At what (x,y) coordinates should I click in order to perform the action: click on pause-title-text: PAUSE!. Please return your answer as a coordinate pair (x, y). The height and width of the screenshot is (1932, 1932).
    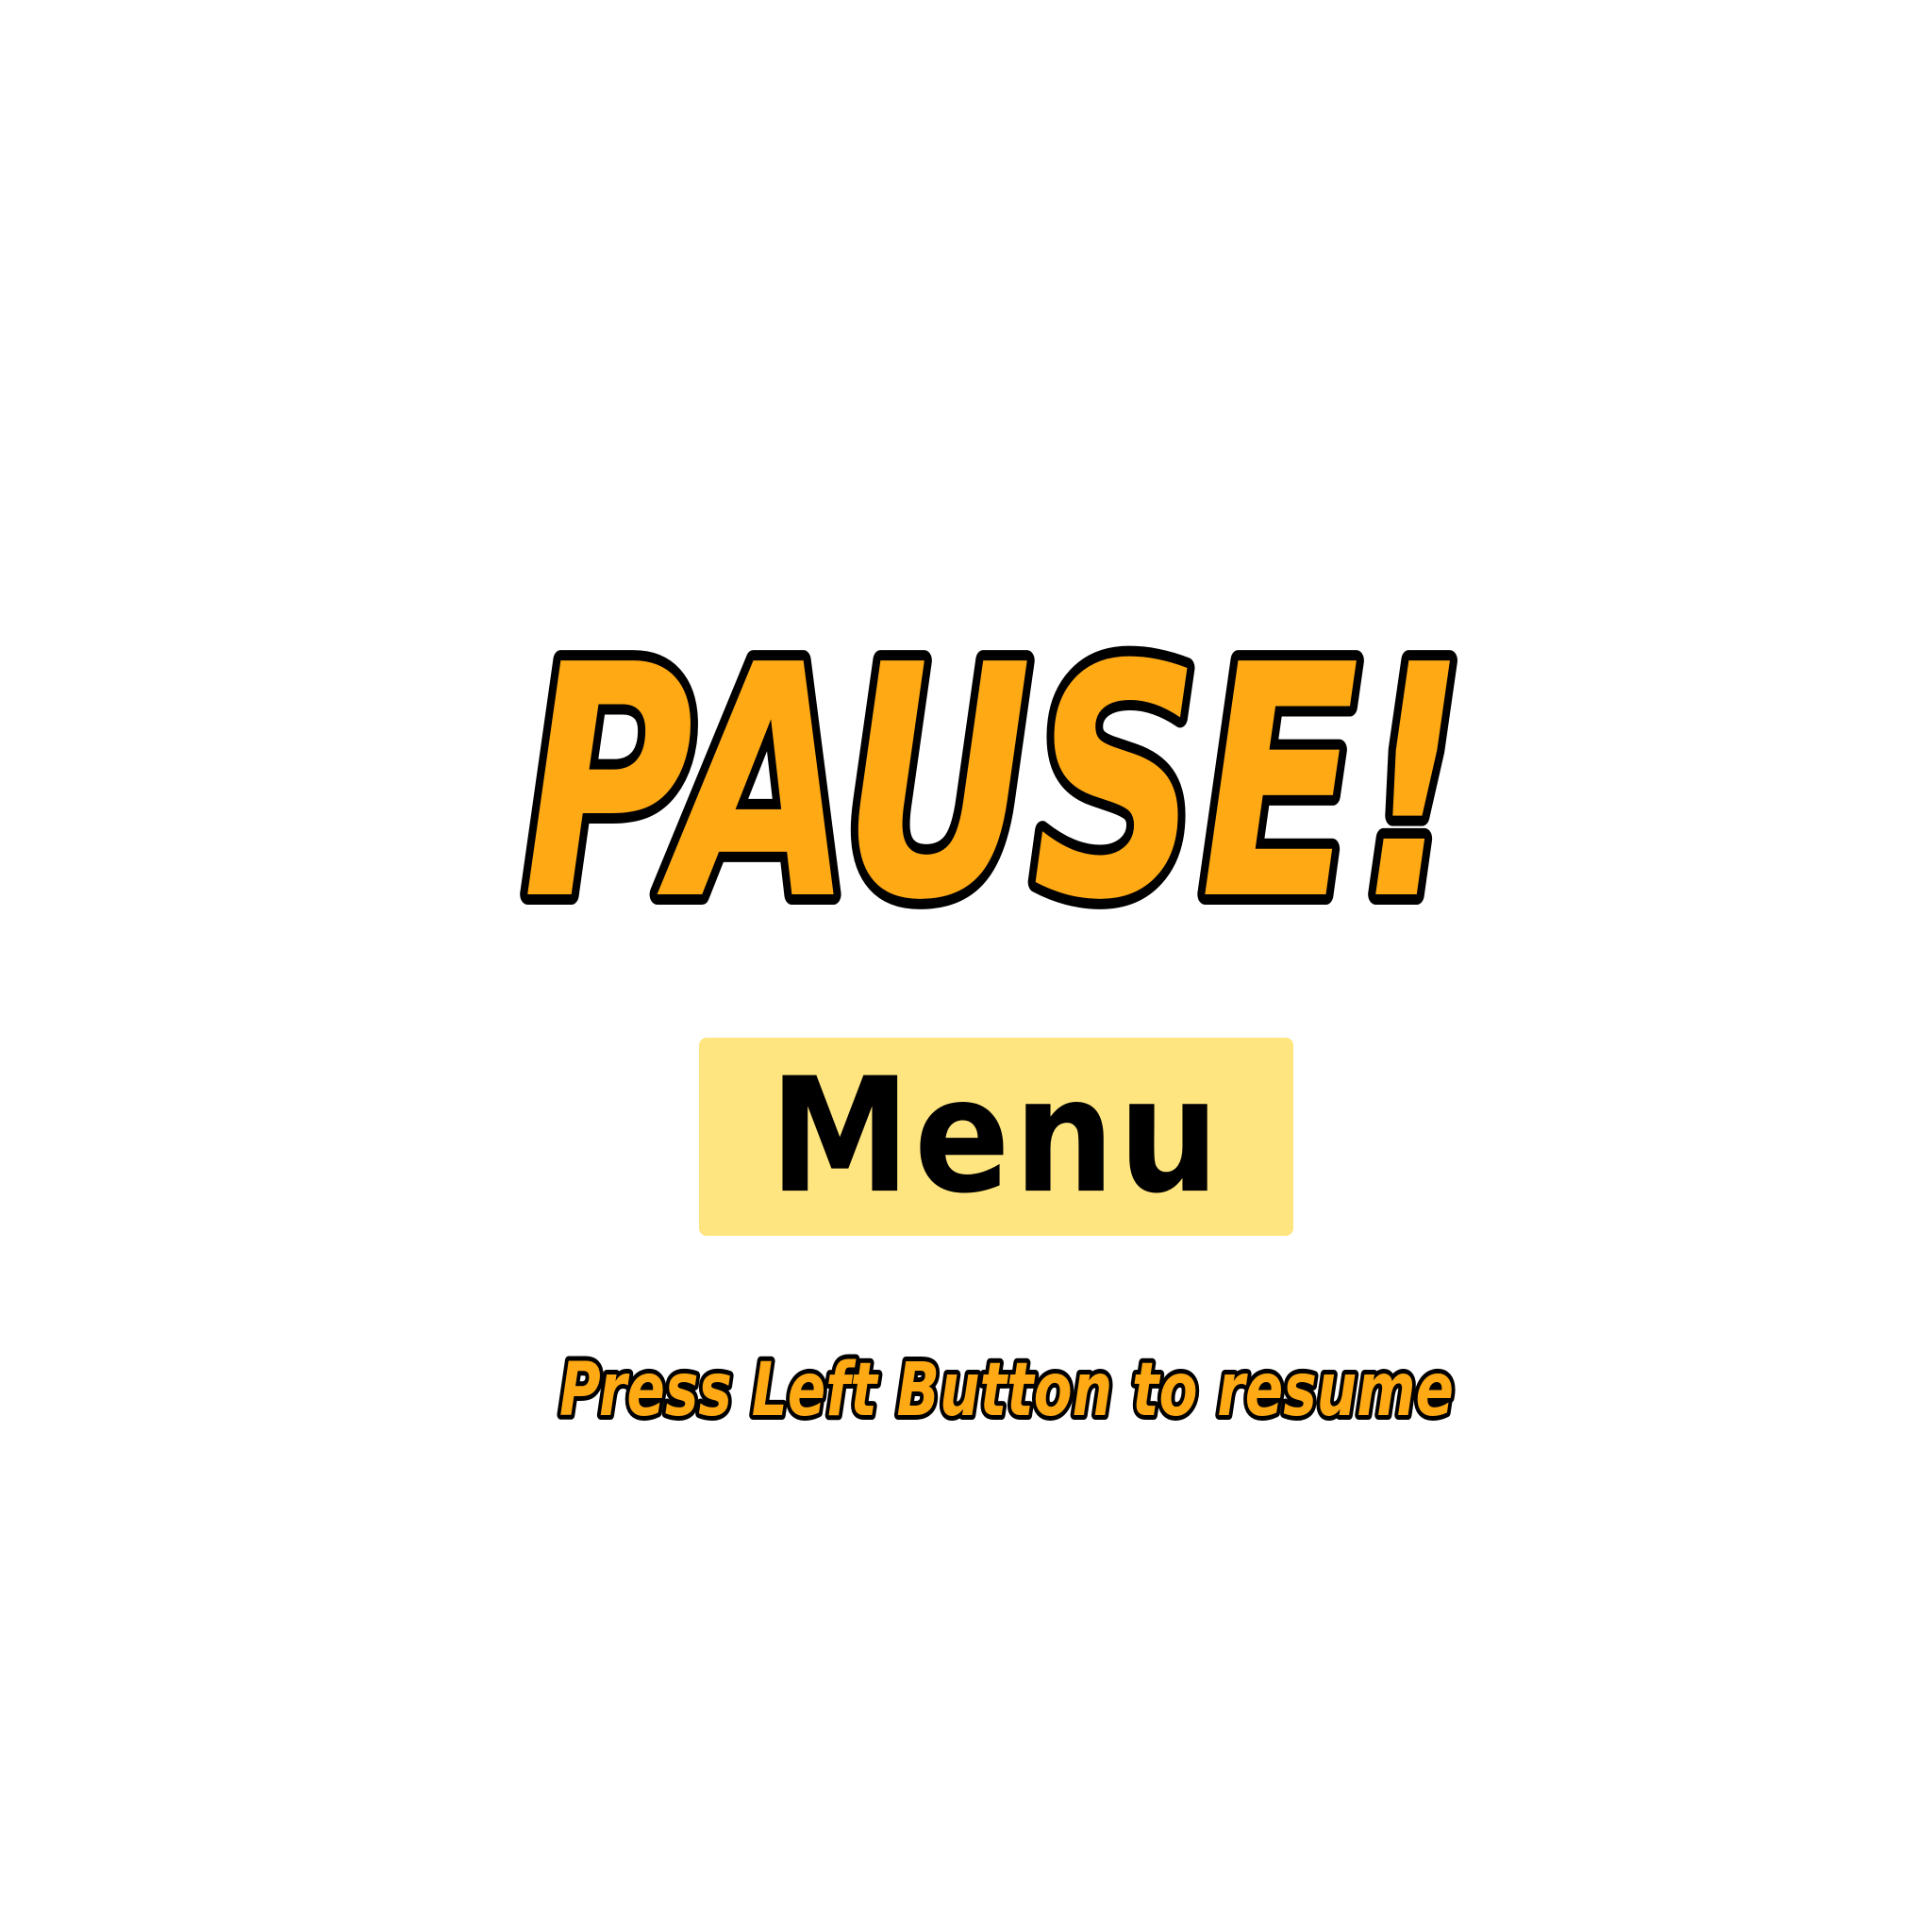
    Looking at the image, I should click on (994, 784).